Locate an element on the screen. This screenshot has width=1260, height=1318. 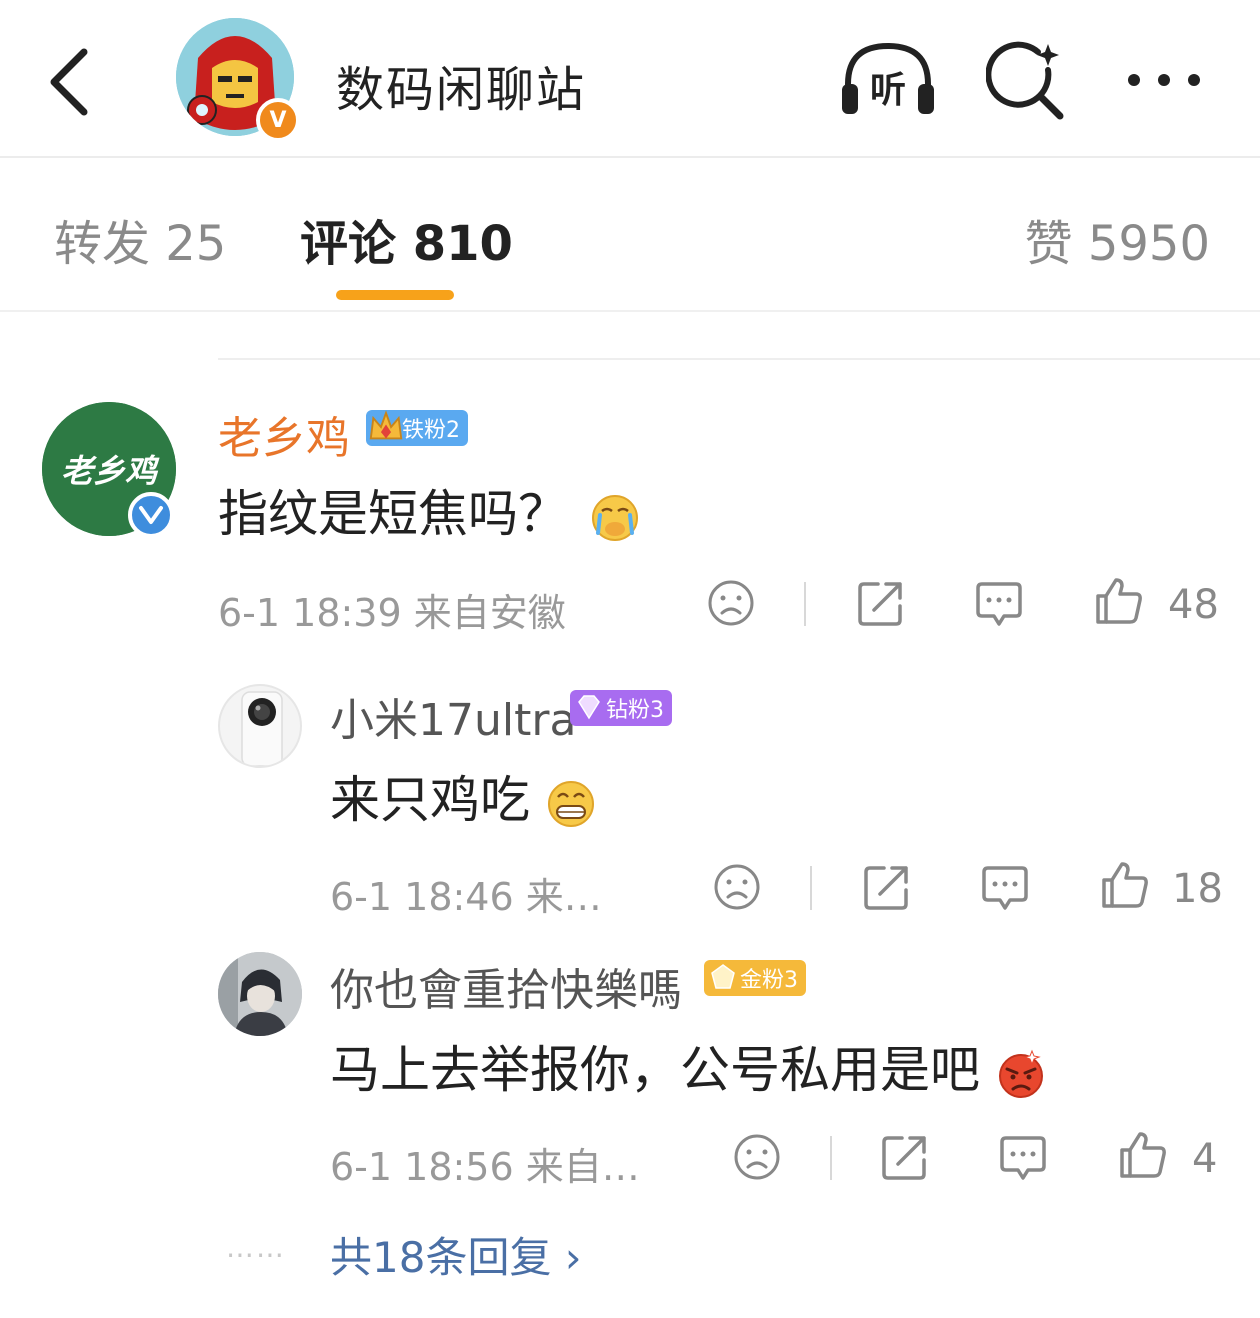
fan-badge-label: 金粉3 is located at coordinates (769, 980).